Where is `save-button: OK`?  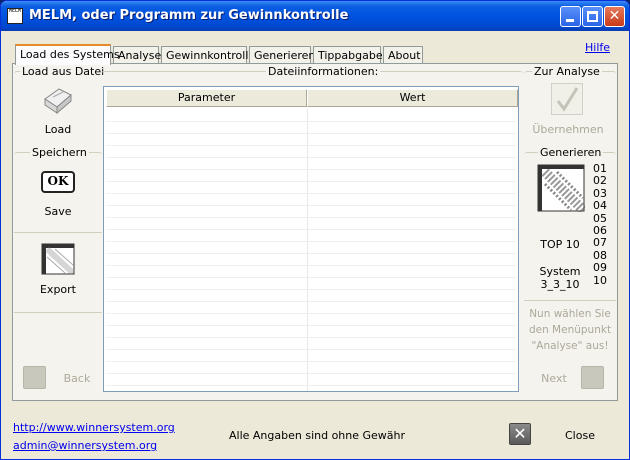
save-button: OK is located at coordinates (58, 182).